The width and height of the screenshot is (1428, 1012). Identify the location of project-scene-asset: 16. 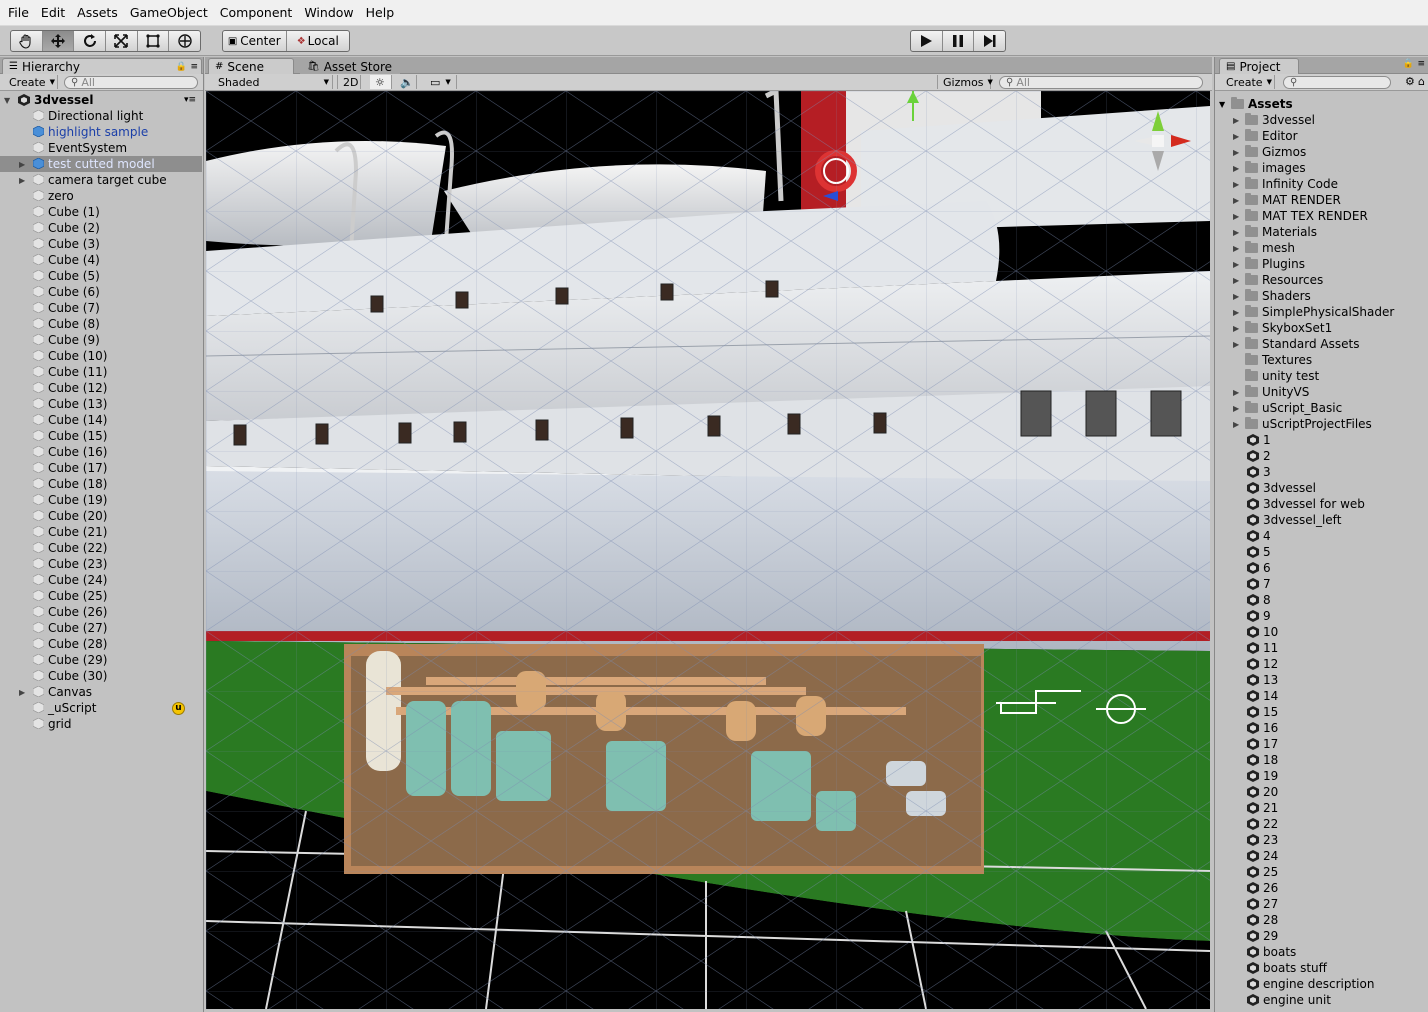
(1262, 728).